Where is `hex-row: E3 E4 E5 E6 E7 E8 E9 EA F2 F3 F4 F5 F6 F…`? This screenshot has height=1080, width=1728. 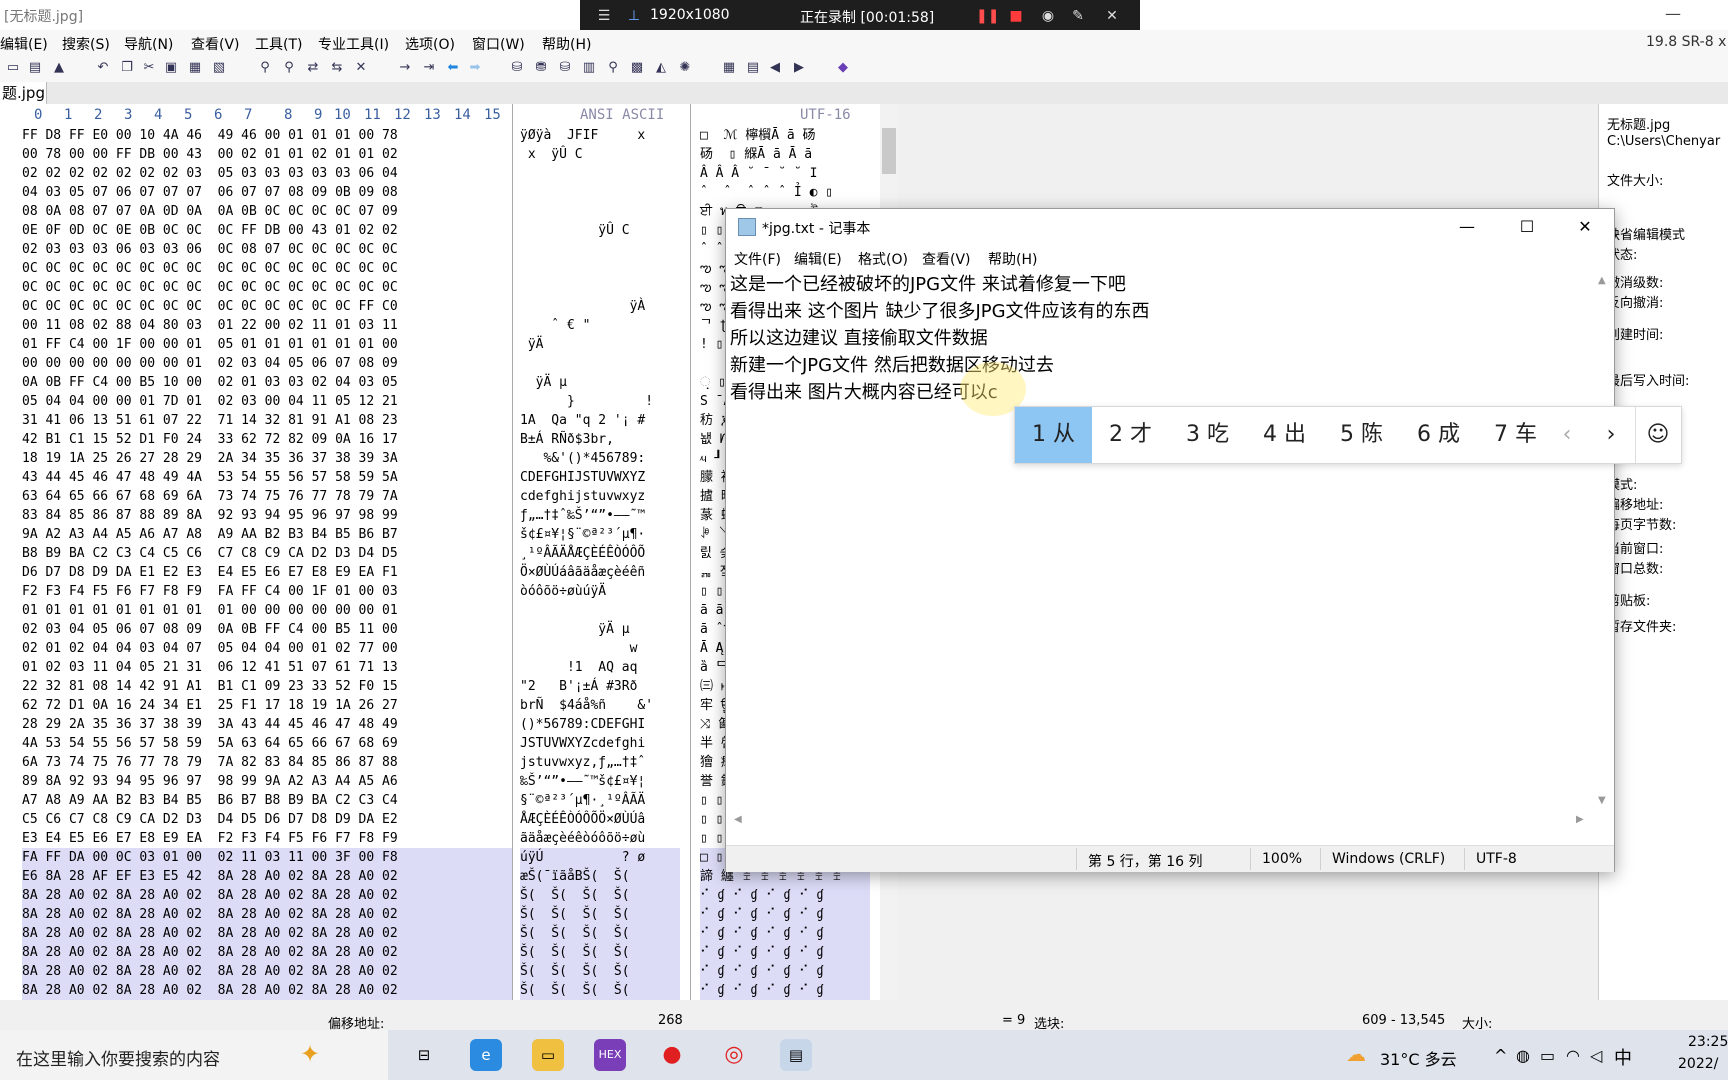
hex-row: E3 E4 E5 E6 E7 E8 E9 EA F2 F3 F4 F5 F6 F… is located at coordinates (267, 838).